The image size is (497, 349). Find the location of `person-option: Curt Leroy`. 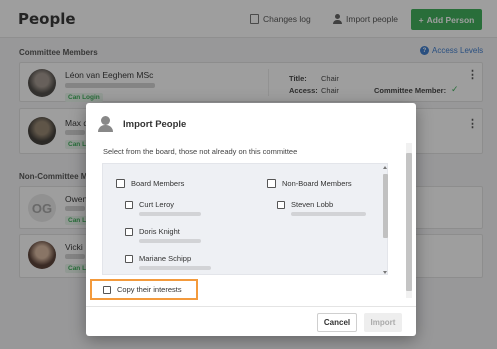

person-option: Curt Leroy is located at coordinates (149, 204).